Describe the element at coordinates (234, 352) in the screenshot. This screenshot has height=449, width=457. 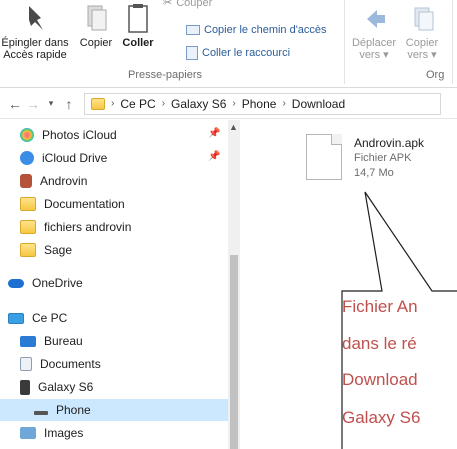
I see `nav-scrollbar-thumb` at that location.